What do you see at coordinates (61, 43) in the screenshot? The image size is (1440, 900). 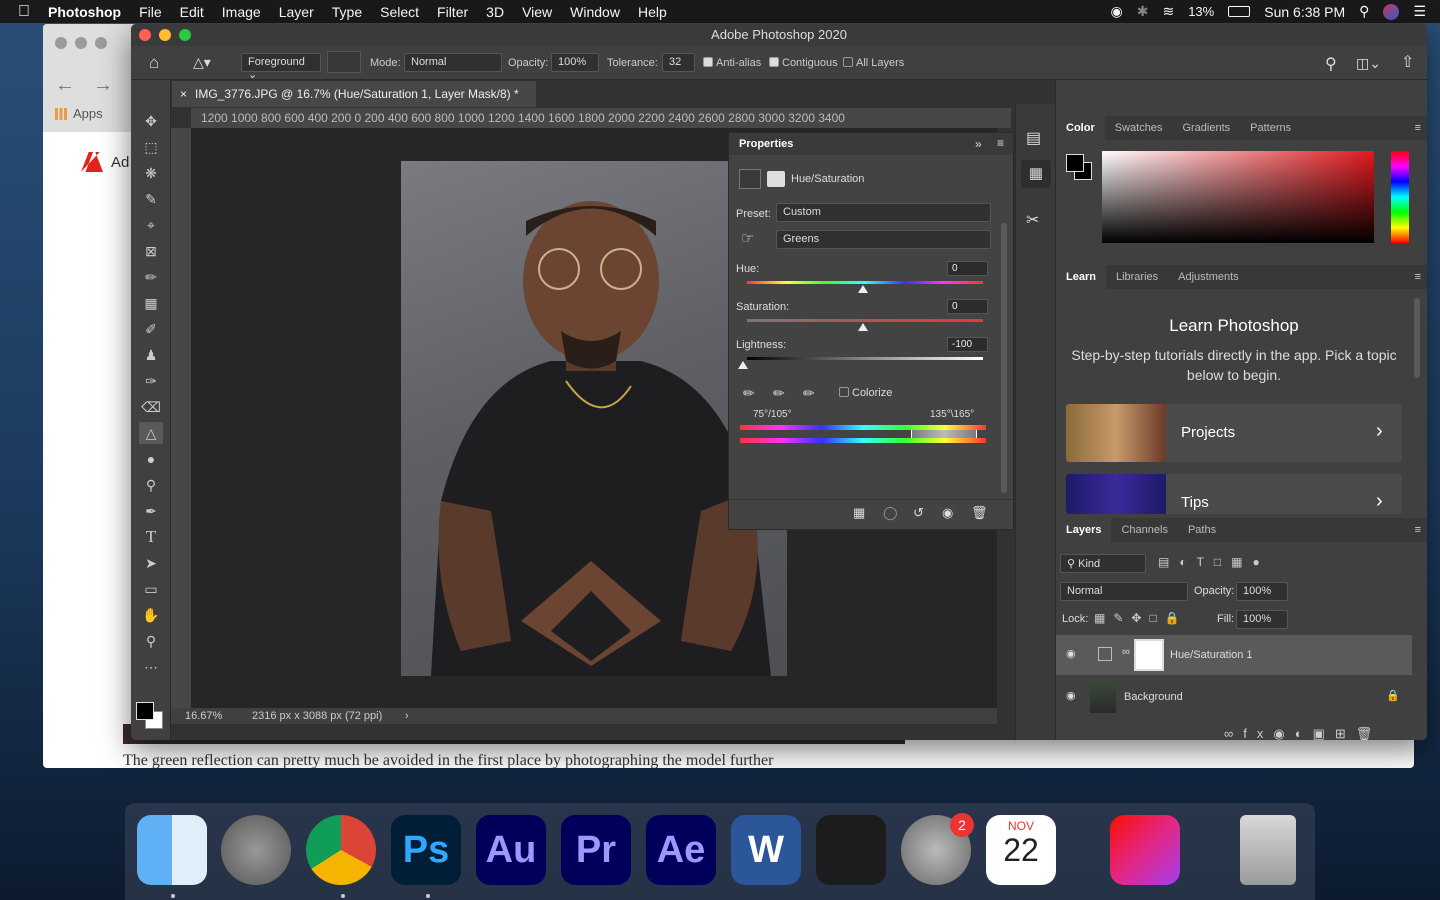 I see `close-dot` at bounding box center [61, 43].